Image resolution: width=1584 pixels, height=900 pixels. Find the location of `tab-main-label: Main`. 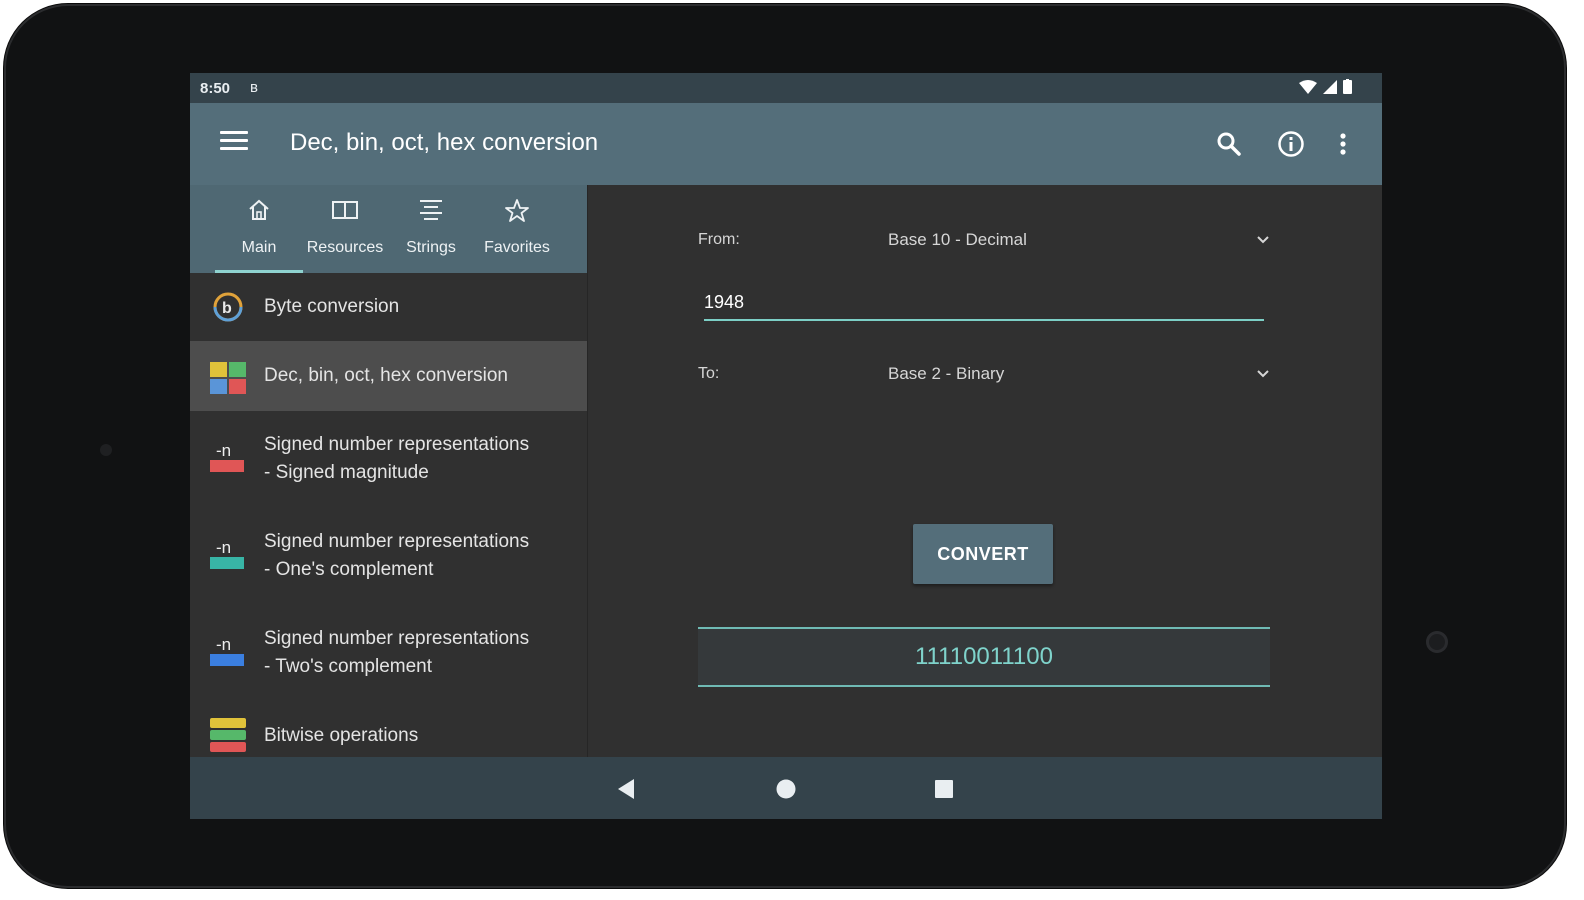

tab-main-label: Main is located at coordinates (259, 247).